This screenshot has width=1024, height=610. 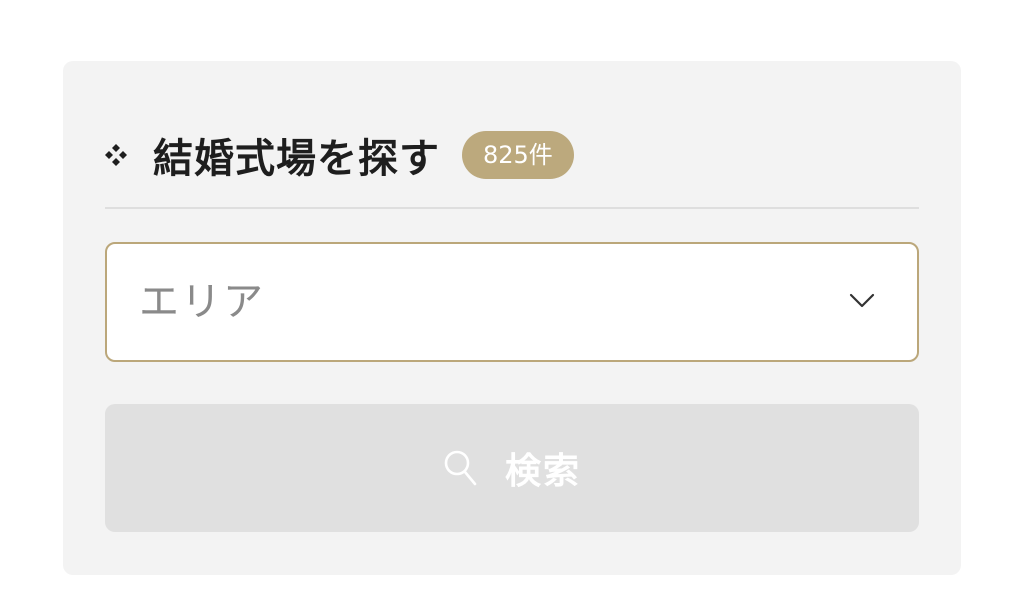 I want to click on search-button-label: 検索, so click(x=542, y=471).